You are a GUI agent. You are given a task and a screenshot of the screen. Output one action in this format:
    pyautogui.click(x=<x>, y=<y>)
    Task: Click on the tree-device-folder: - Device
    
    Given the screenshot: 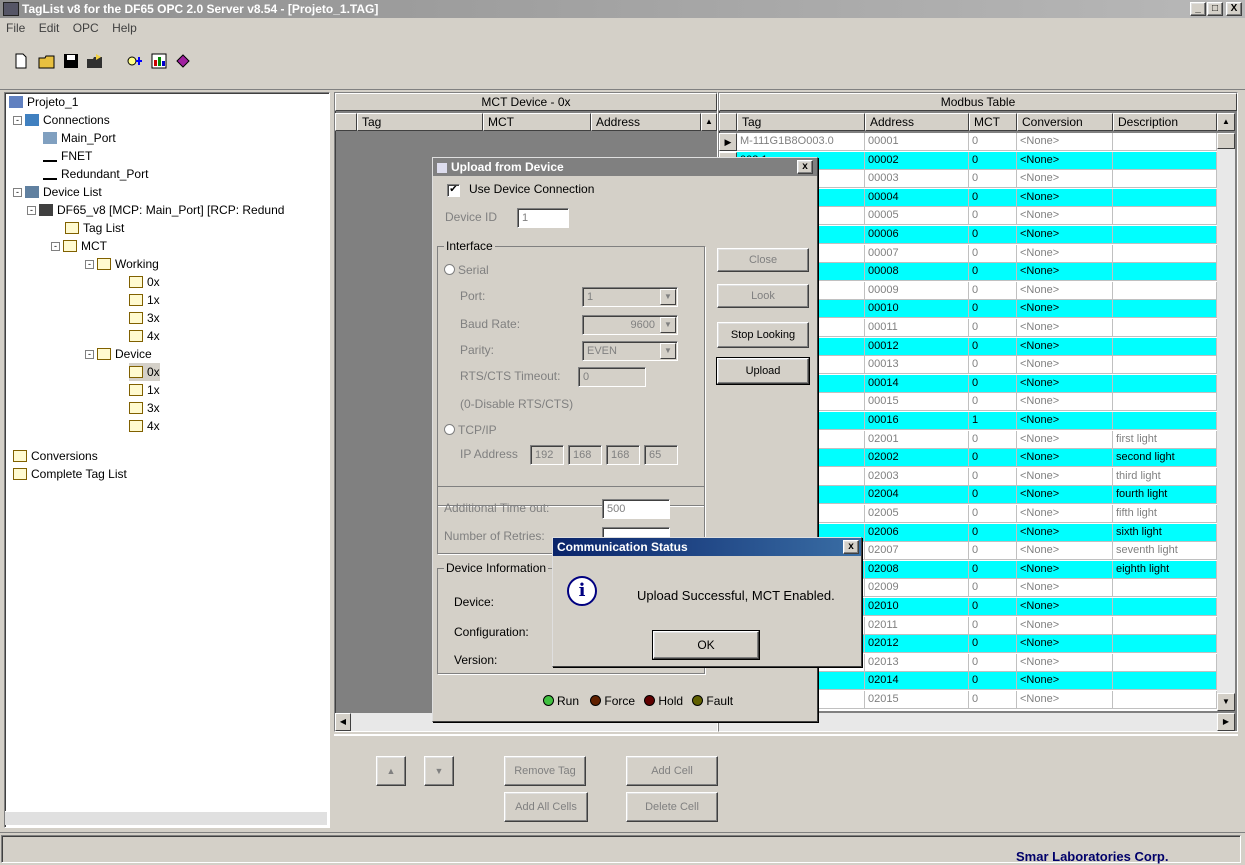 What is the action you would take?
    pyautogui.click(x=118, y=354)
    